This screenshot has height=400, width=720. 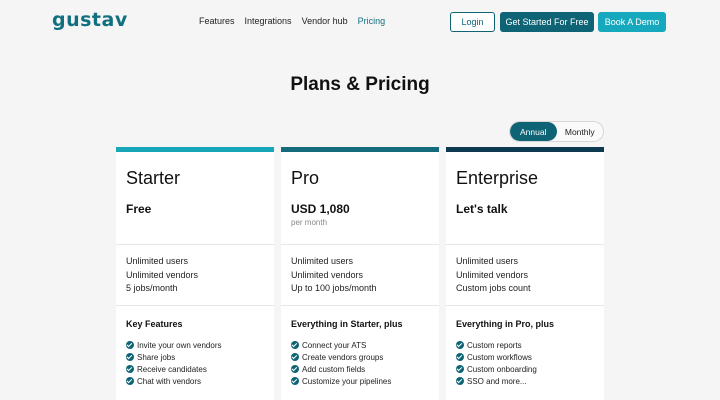 What do you see at coordinates (334, 288) in the screenshot?
I see `limit-jobs: Up to 100 jobs/month` at bounding box center [334, 288].